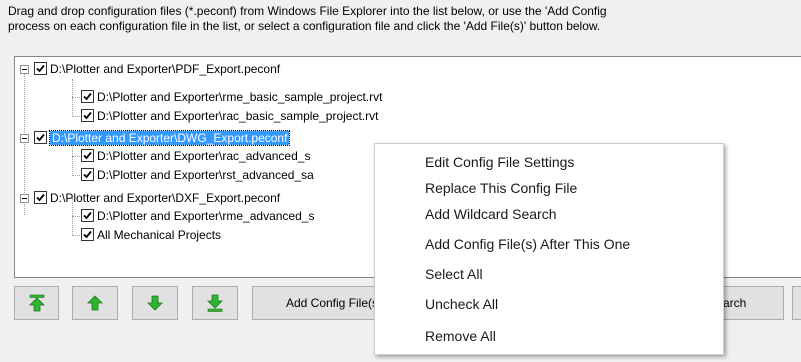  What do you see at coordinates (491, 214) in the screenshot?
I see `menu-item-add-wildcard: Add Wildcard Search` at bounding box center [491, 214].